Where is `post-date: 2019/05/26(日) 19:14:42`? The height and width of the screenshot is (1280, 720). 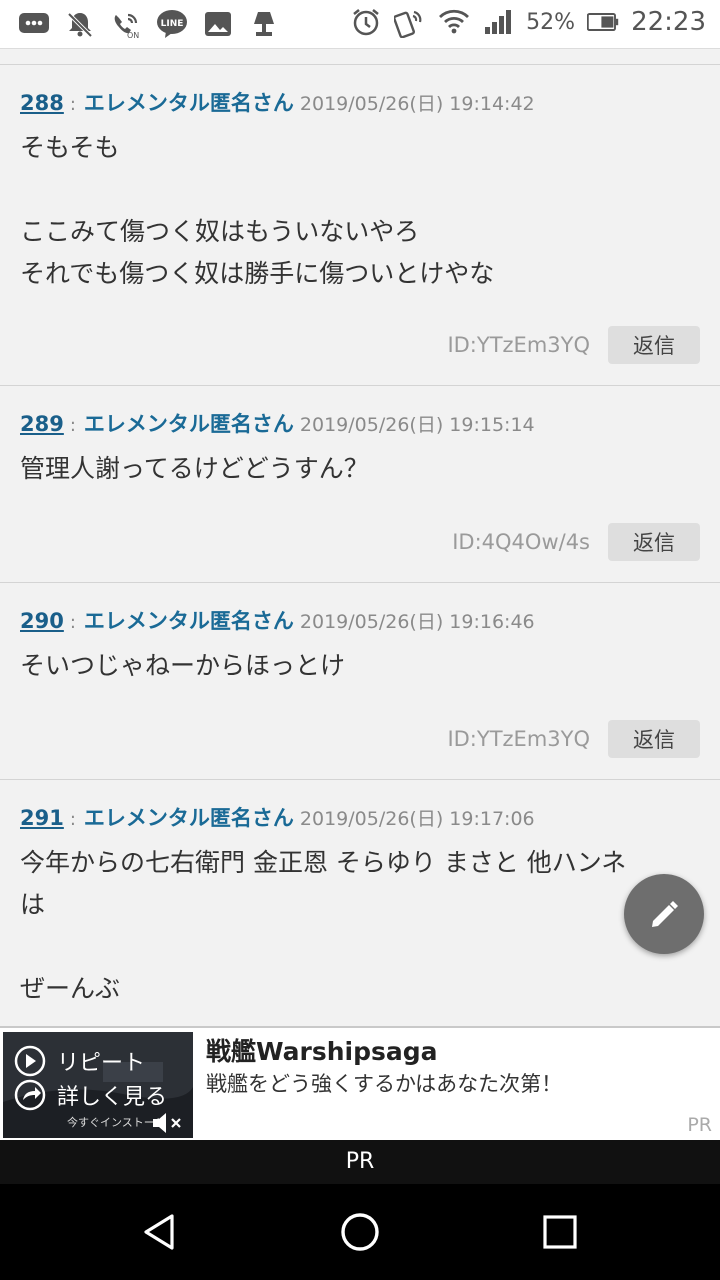 post-date: 2019/05/26(日) 19:14:42 is located at coordinates (417, 104).